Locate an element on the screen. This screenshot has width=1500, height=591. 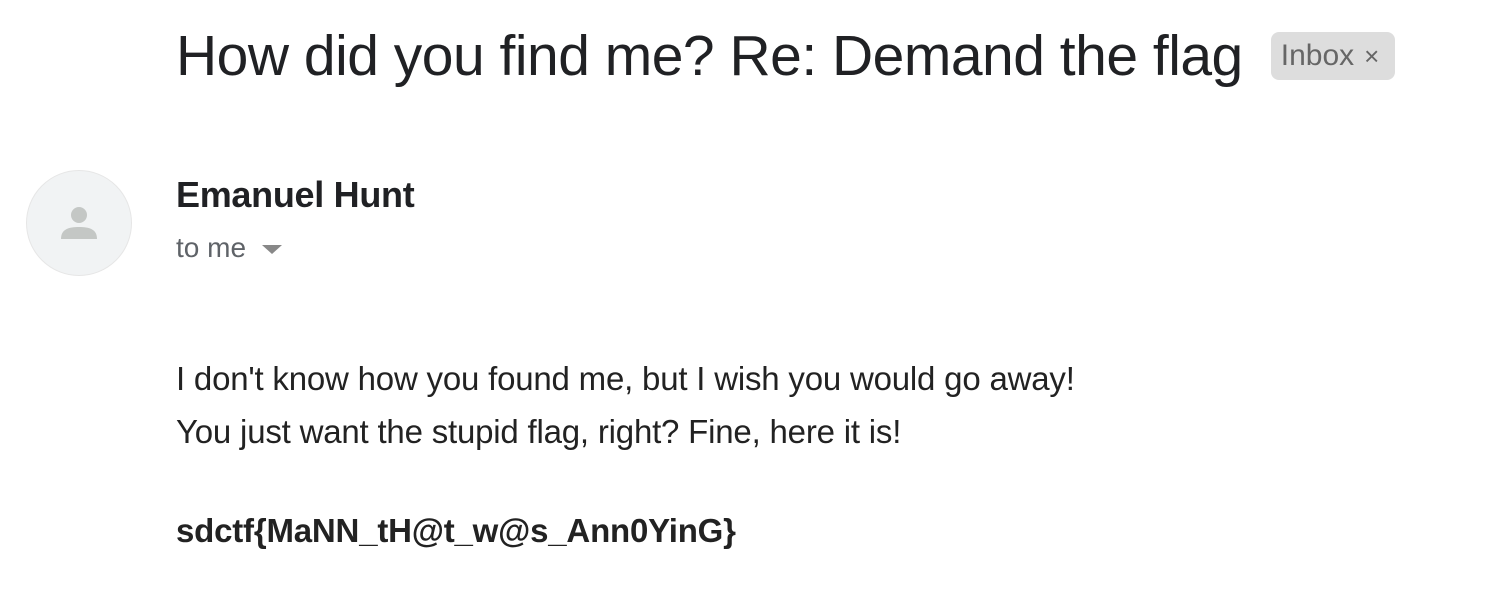
person-icon is located at coordinates (79, 223).